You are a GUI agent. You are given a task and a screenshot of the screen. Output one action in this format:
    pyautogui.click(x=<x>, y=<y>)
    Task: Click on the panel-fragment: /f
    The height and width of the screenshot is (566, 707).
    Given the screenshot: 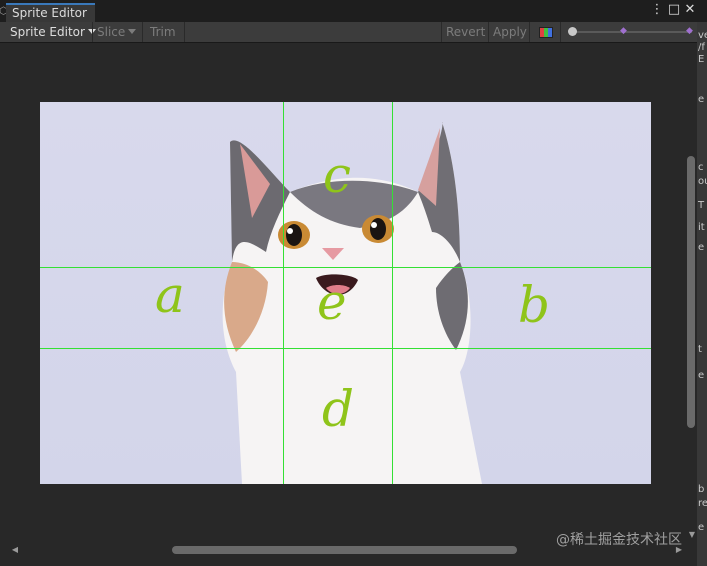 What is the action you would take?
    pyautogui.click(x=701, y=47)
    